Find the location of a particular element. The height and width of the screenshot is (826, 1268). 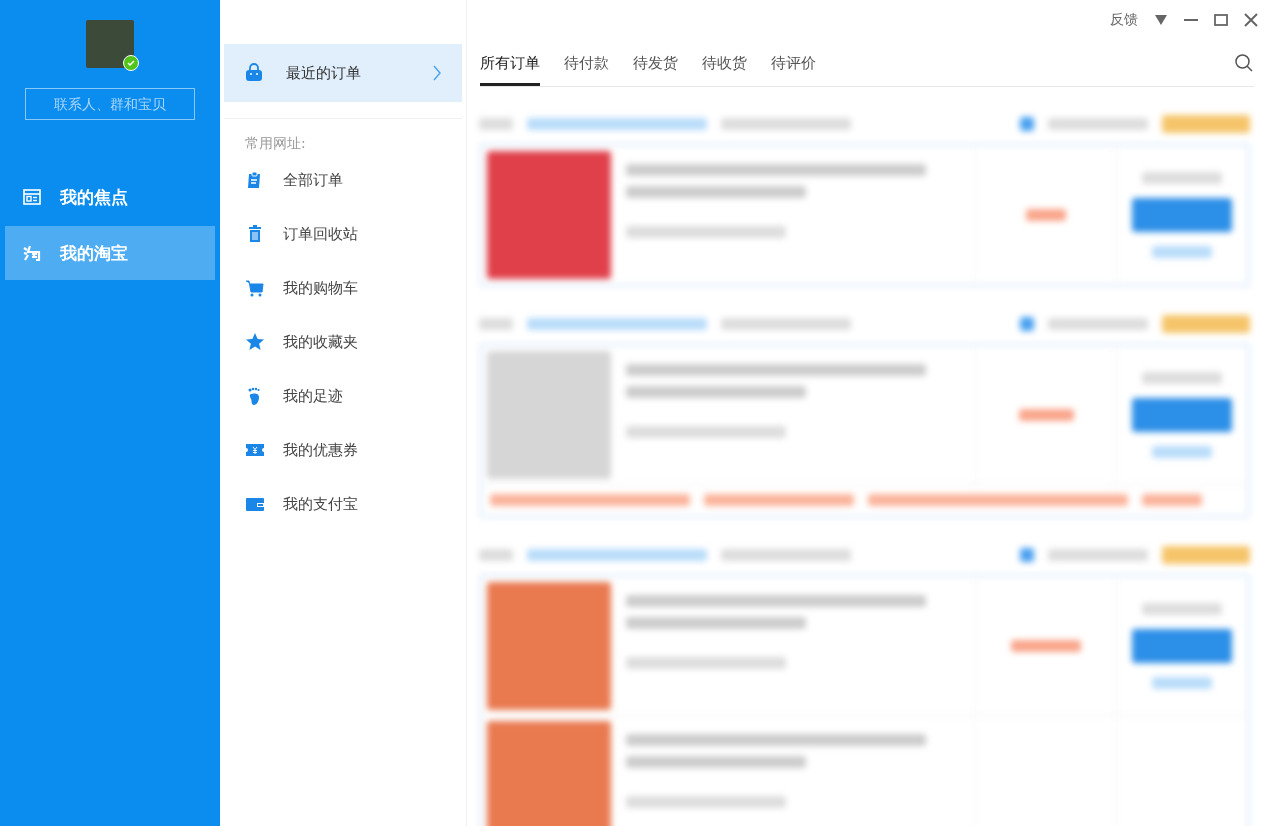

avatar is located at coordinates (110, 44).